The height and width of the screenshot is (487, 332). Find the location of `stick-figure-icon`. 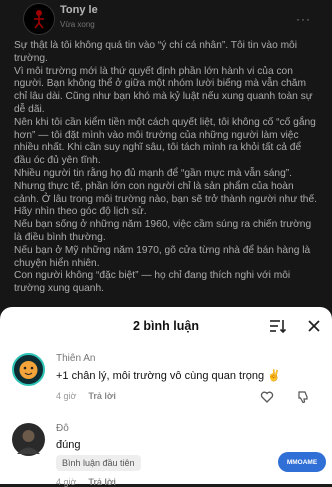

stick-figure-icon is located at coordinates (39, 19).